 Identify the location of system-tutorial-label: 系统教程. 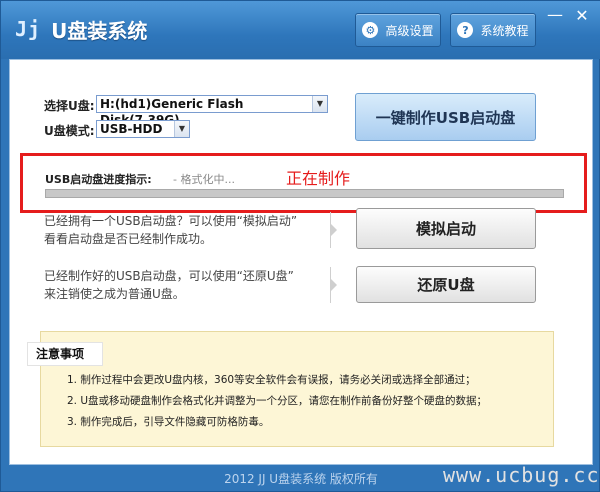
(504, 30).